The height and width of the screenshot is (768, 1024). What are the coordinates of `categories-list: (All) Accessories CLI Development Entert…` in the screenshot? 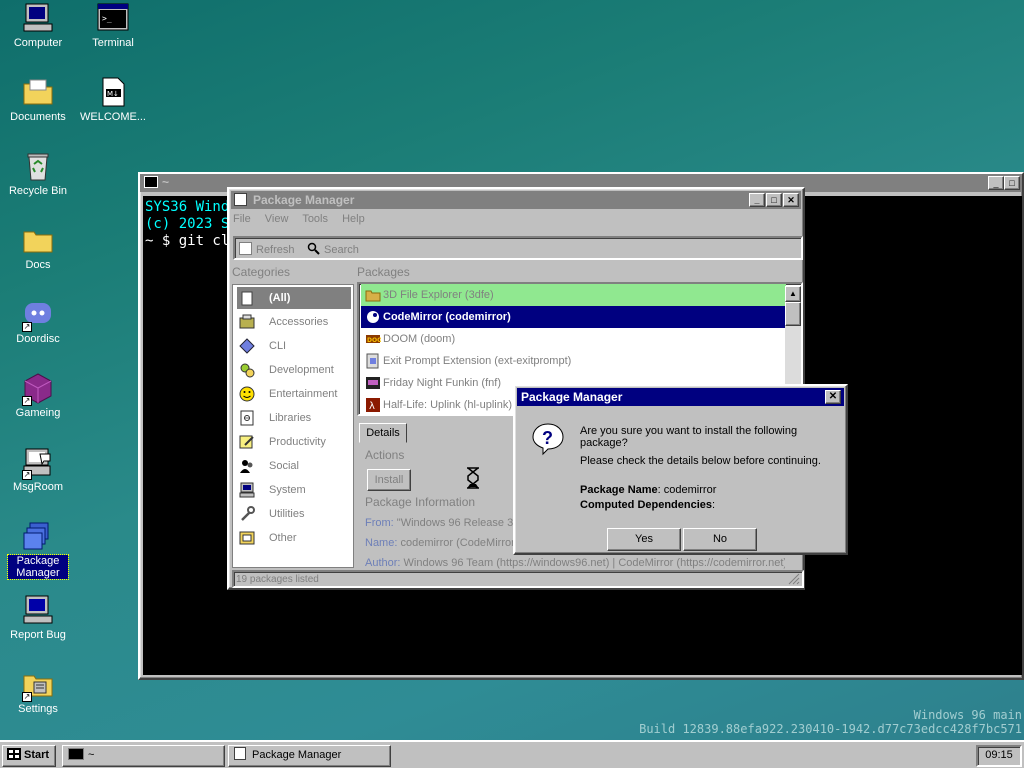 It's located at (293, 426).